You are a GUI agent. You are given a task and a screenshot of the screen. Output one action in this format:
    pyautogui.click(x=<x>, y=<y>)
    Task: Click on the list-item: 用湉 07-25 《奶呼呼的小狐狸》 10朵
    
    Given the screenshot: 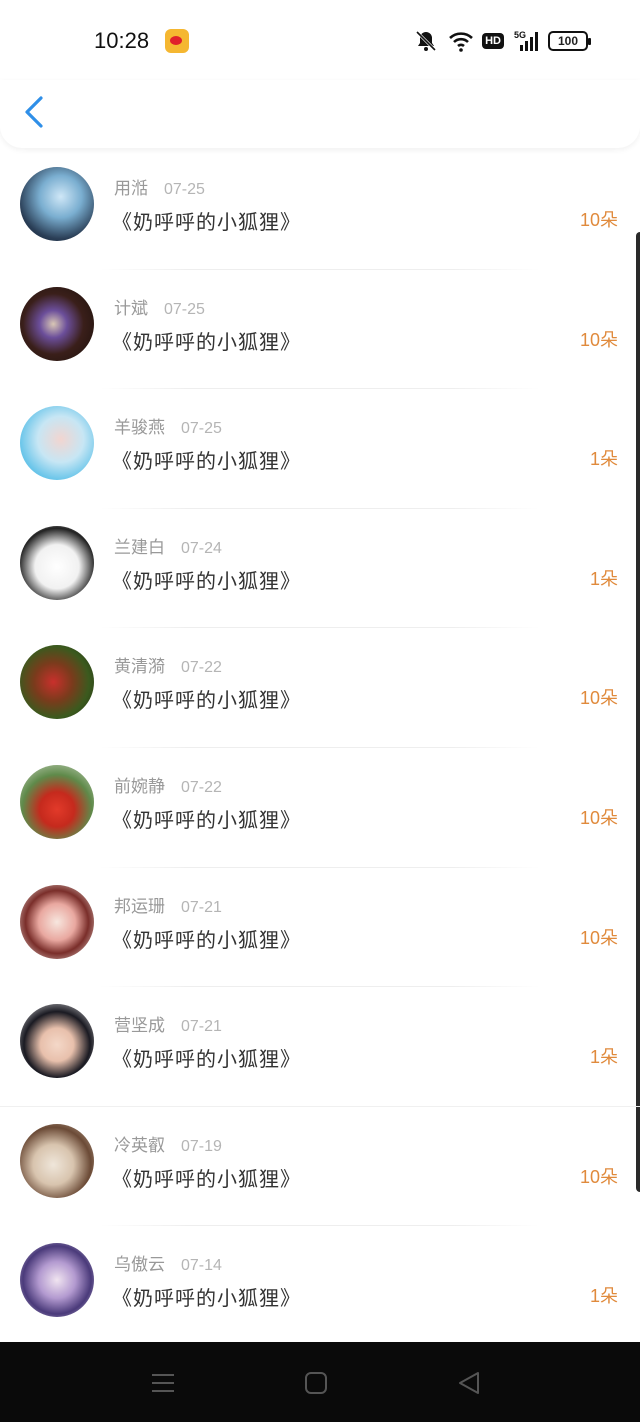 What is the action you would take?
    pyautogui.click(x=320, y=210)
    